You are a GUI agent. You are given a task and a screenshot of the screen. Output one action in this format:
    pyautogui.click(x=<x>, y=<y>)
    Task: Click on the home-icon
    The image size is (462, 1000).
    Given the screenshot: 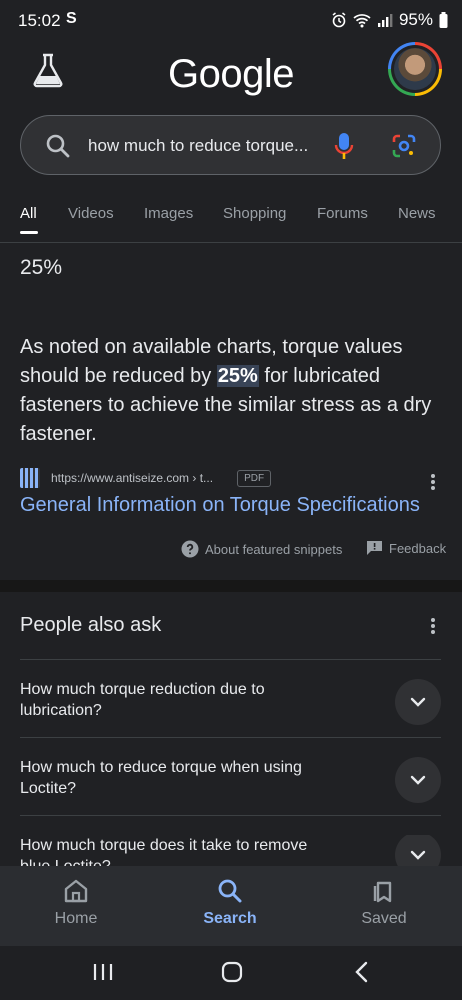 What is the action you would take?
    pyautogui.click(x=76, y=891)
    